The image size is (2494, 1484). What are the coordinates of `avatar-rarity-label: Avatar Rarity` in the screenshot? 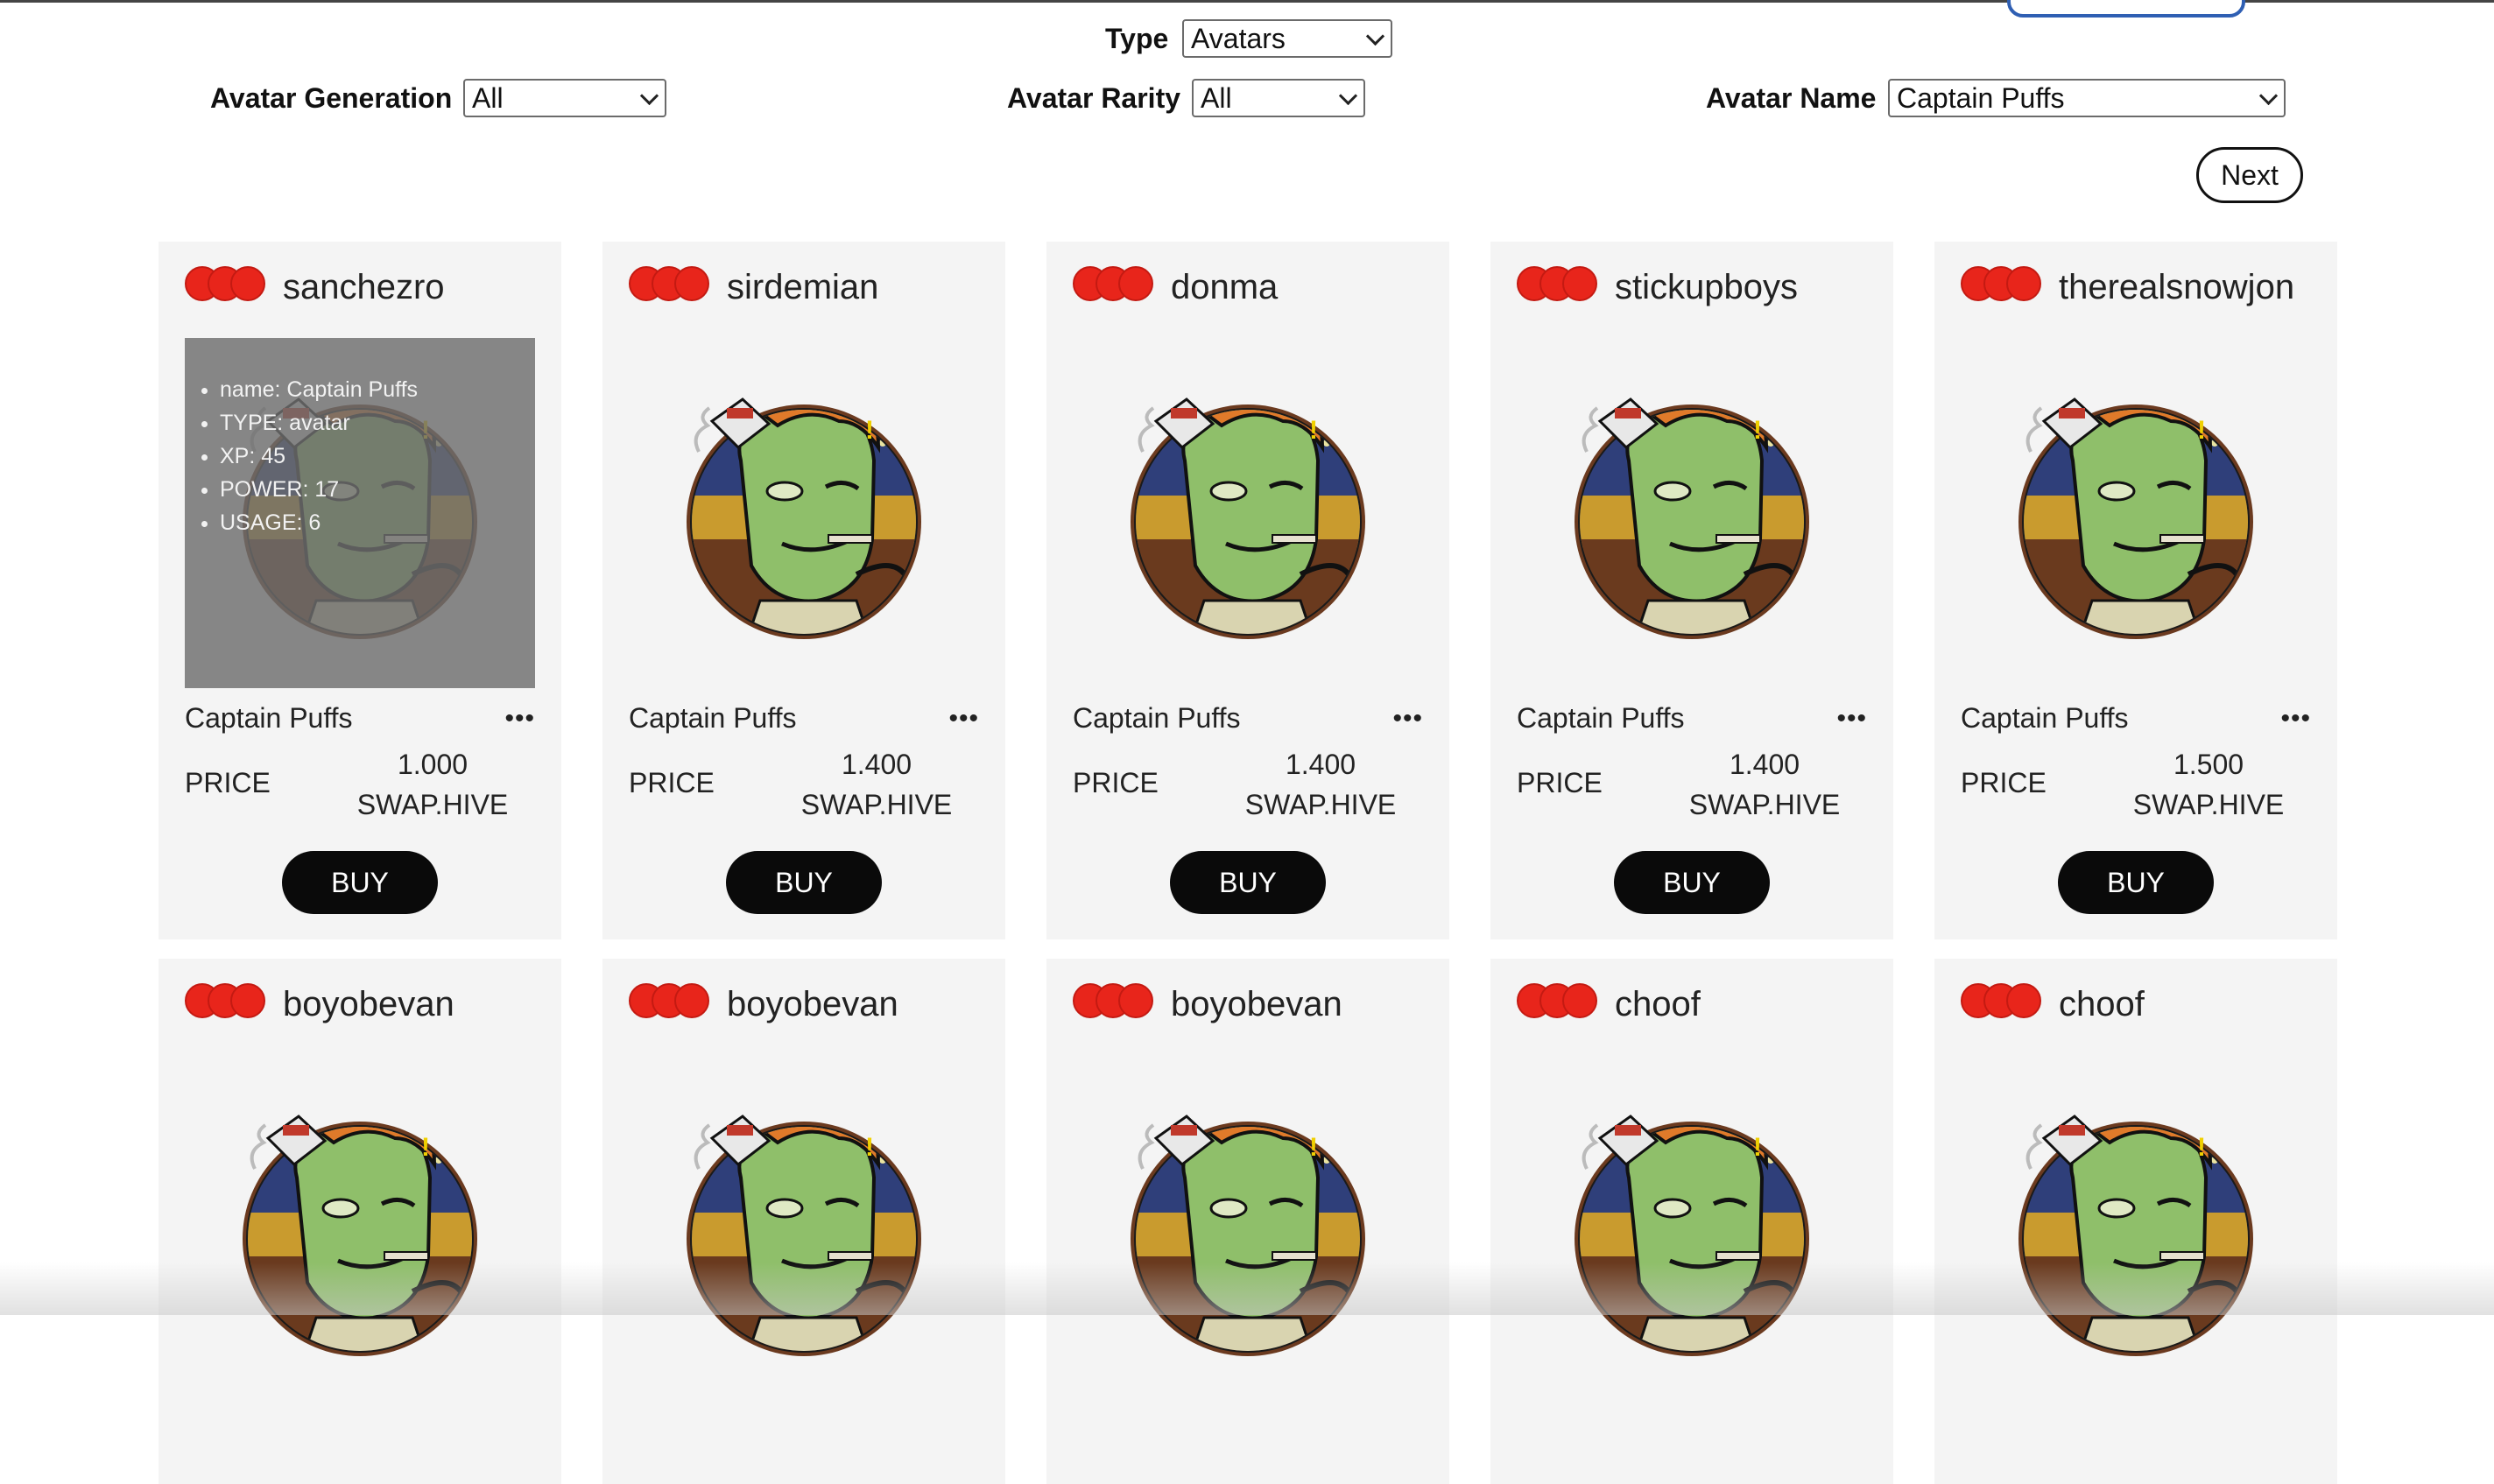 It's located at (1094, 98).